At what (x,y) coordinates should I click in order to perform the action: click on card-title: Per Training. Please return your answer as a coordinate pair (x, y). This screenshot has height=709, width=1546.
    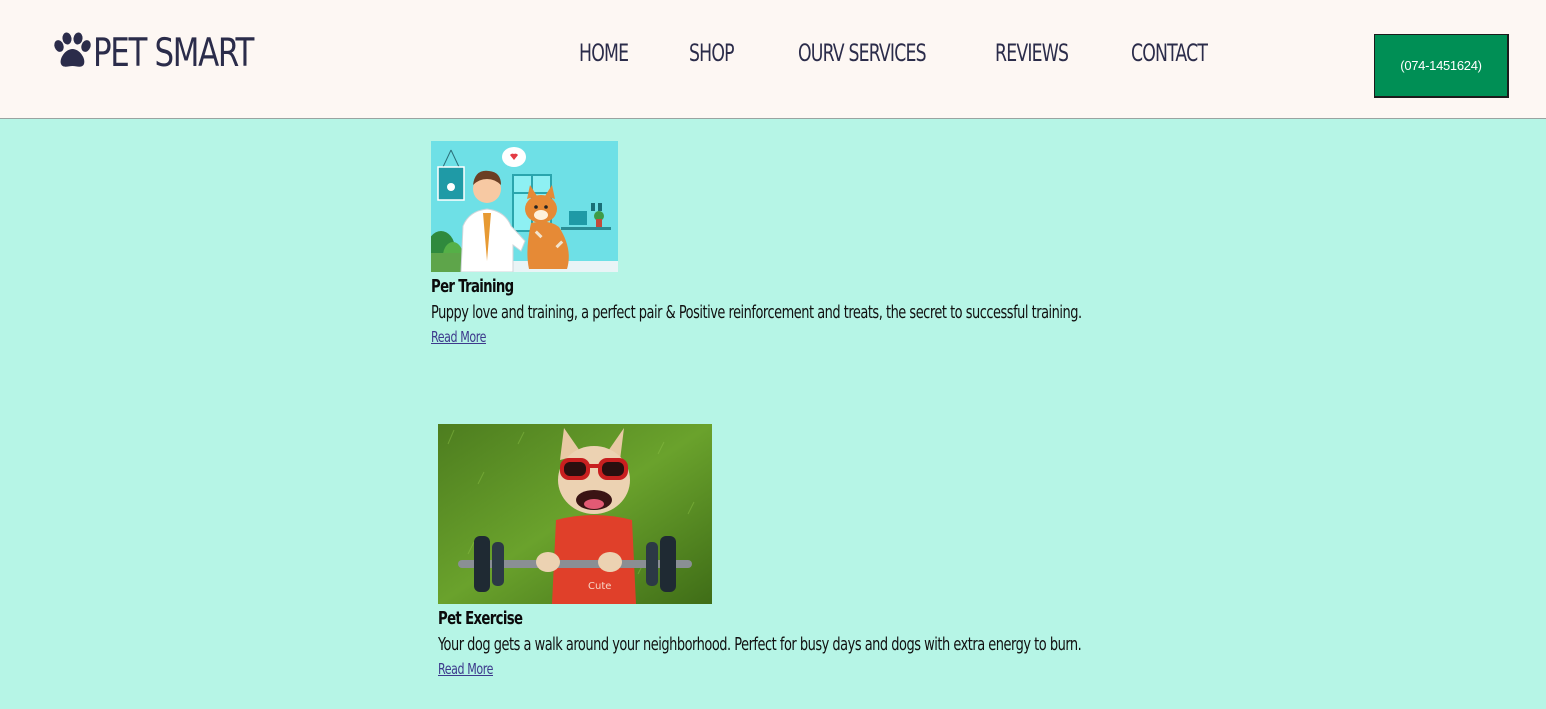
    Looking at the image, I should click on (472, 286).